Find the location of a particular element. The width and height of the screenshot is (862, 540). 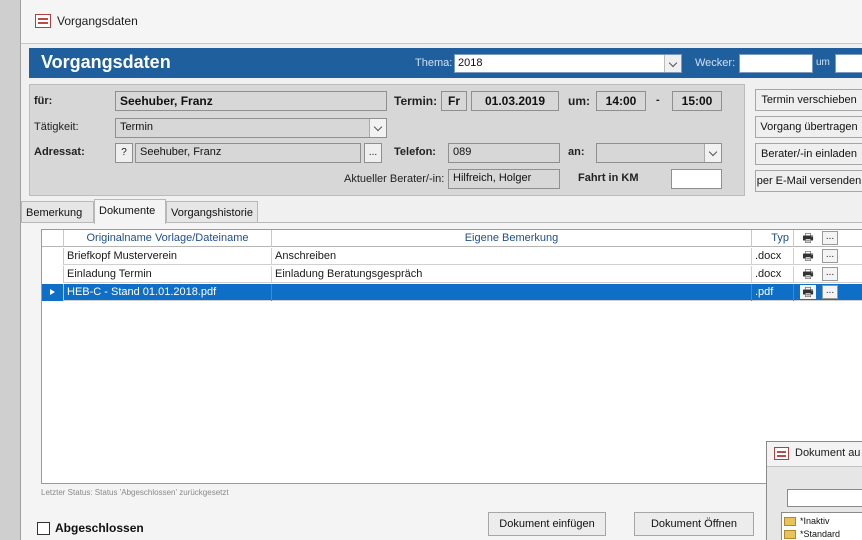

adressat-field: Seehuber, Franz is located at coordinates (248, 153).